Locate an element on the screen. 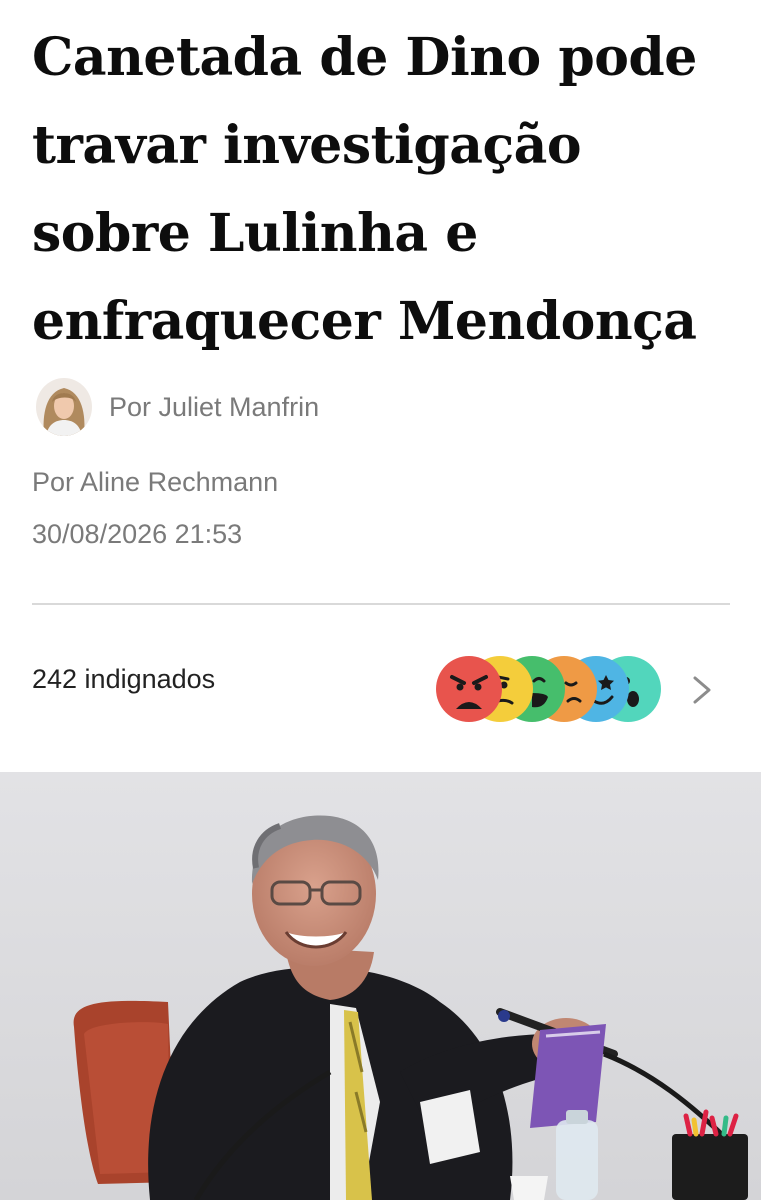  headline-line: enfraquecer Mendonça is located at coordinates (364, 321).